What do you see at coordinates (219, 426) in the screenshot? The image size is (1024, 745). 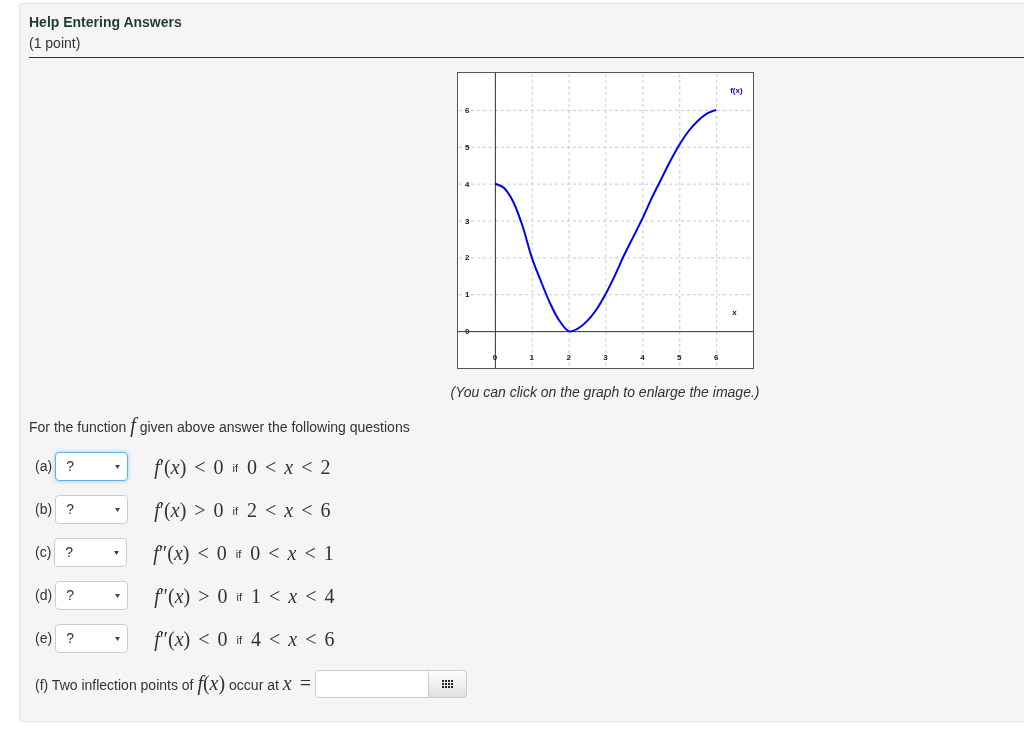 I see `instructions-text: For the function f given above answer the following questions` at bounding box center [219, 426].